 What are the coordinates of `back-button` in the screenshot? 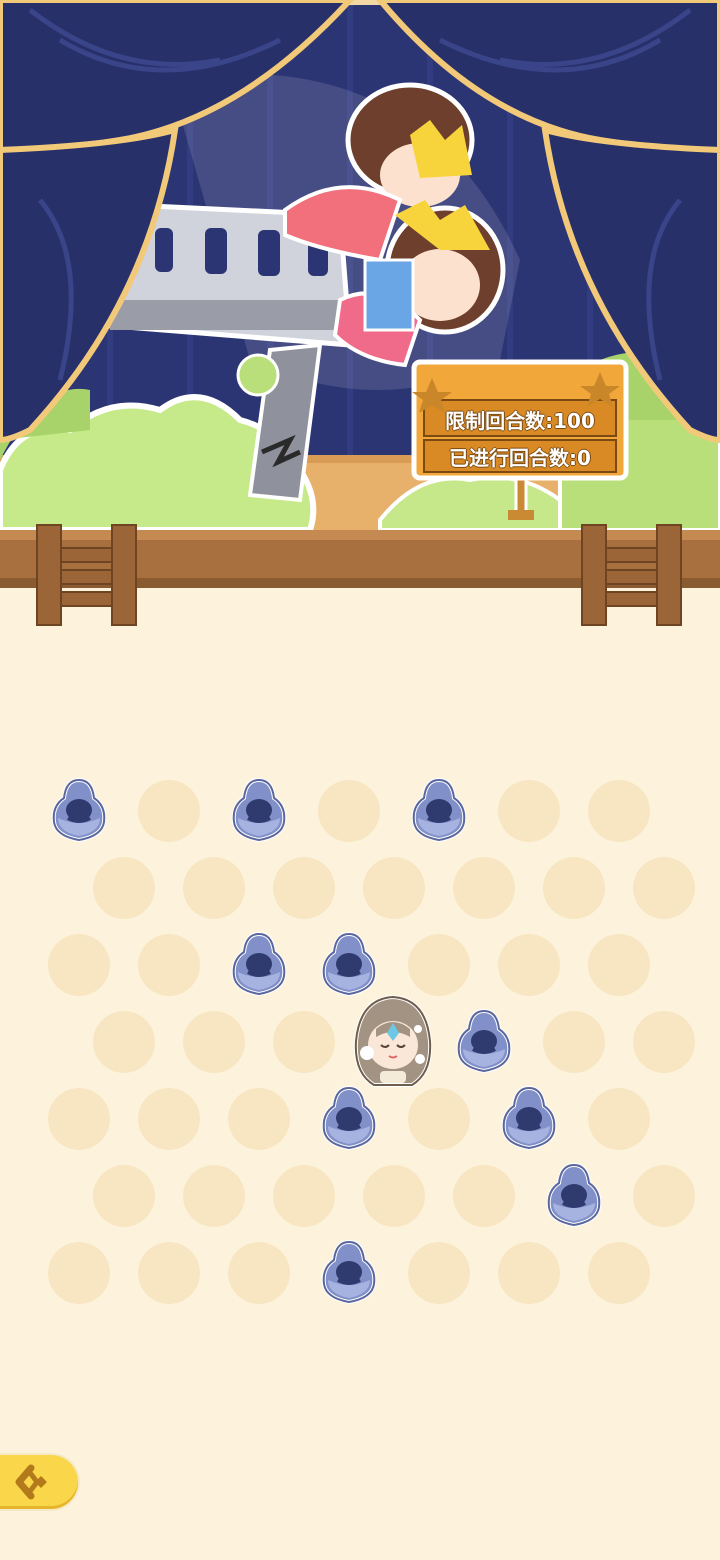 It's located at (39, 1482).